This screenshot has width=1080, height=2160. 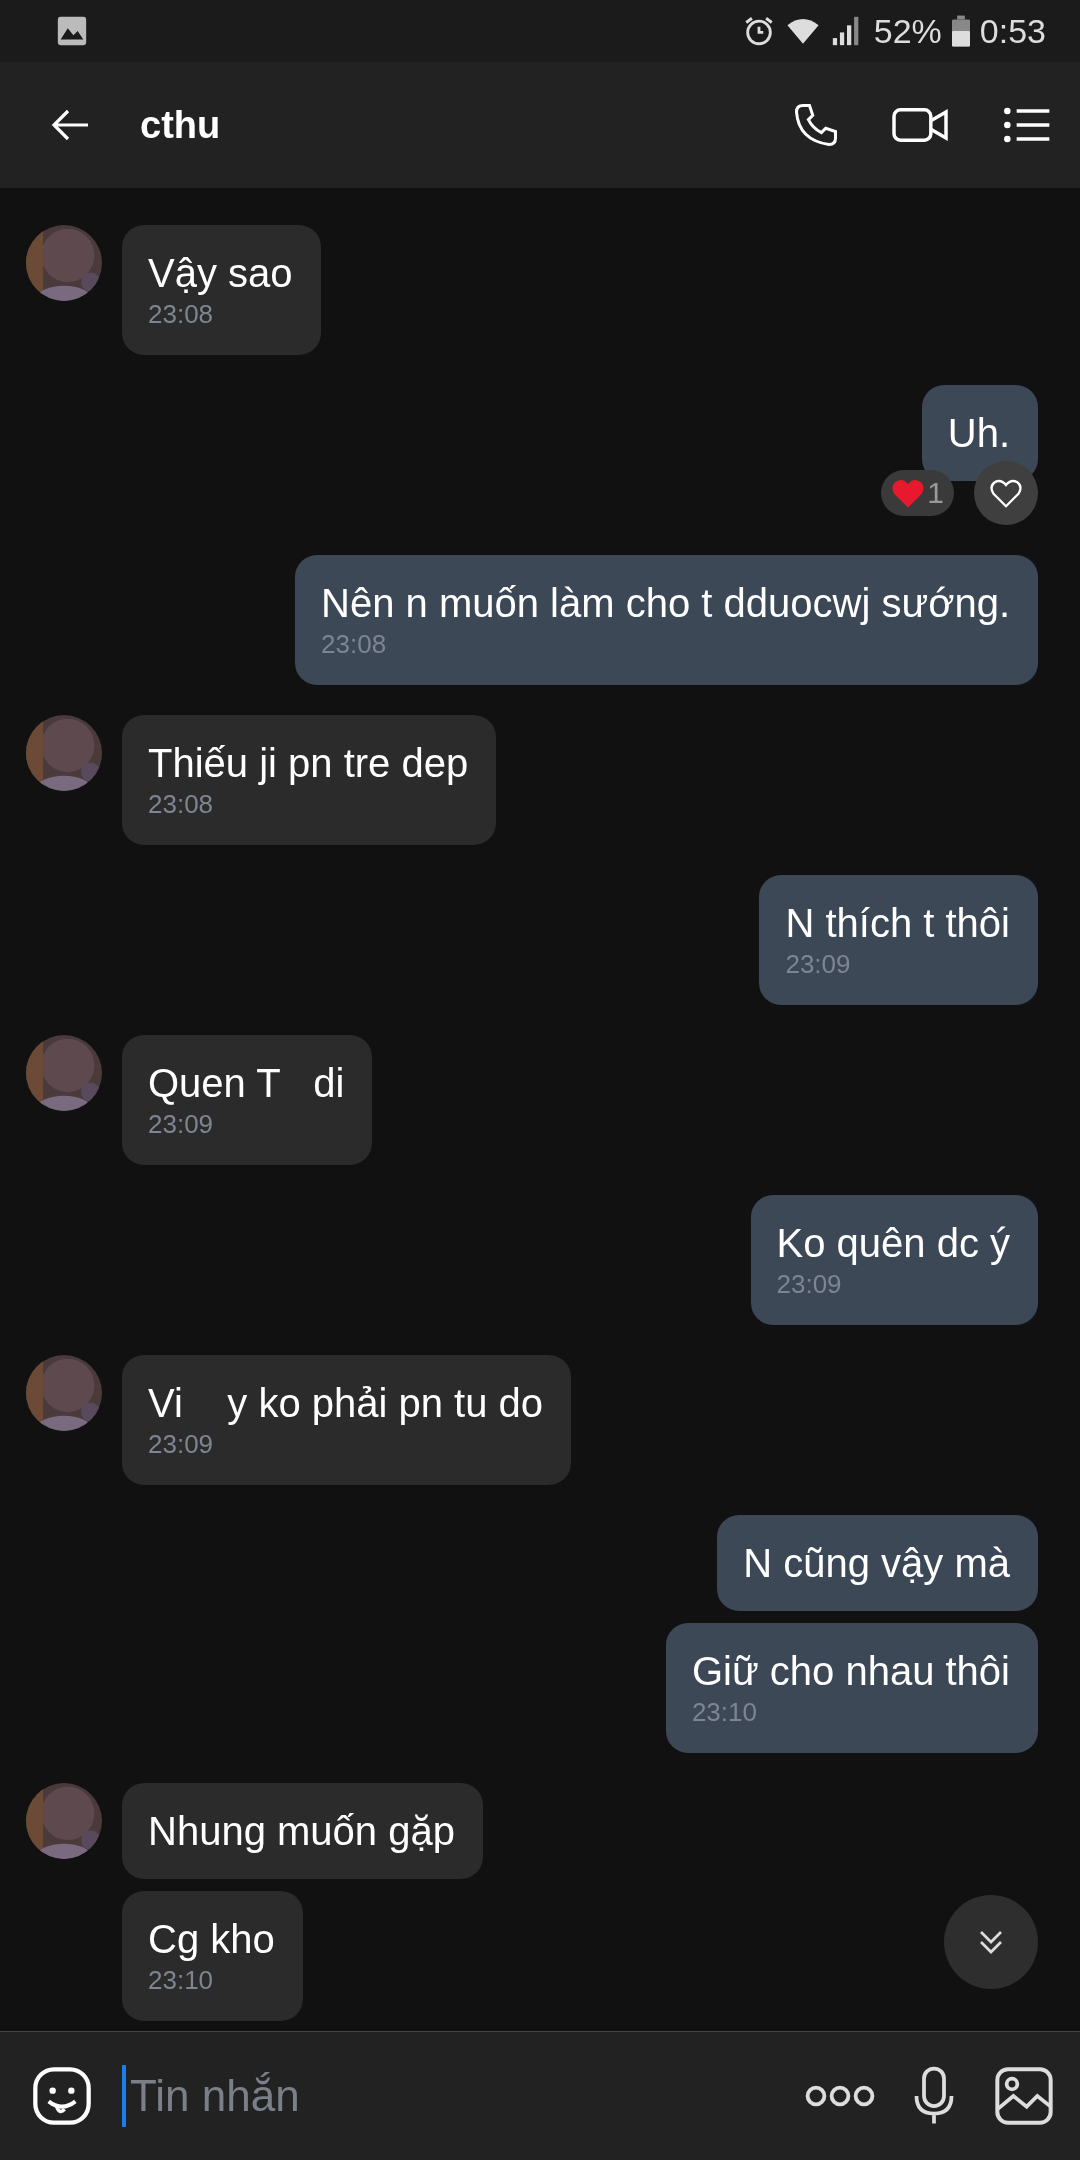 What do you see at coordinates (1012, 31) in the screenshot?
I see `clock: 0:53` at bounding box center [1012, 31].